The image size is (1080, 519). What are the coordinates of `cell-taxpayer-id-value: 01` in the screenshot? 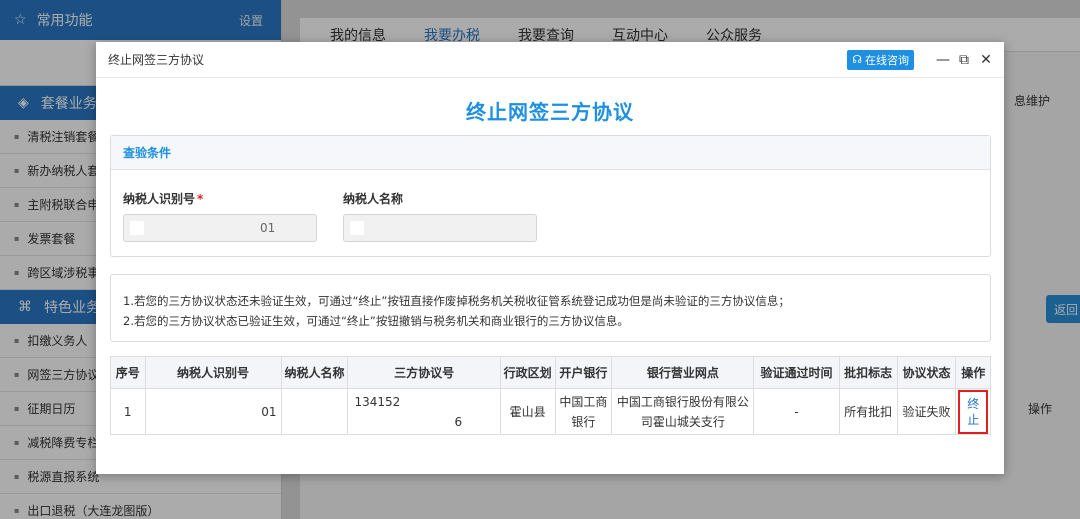 It's located at (269, 411).